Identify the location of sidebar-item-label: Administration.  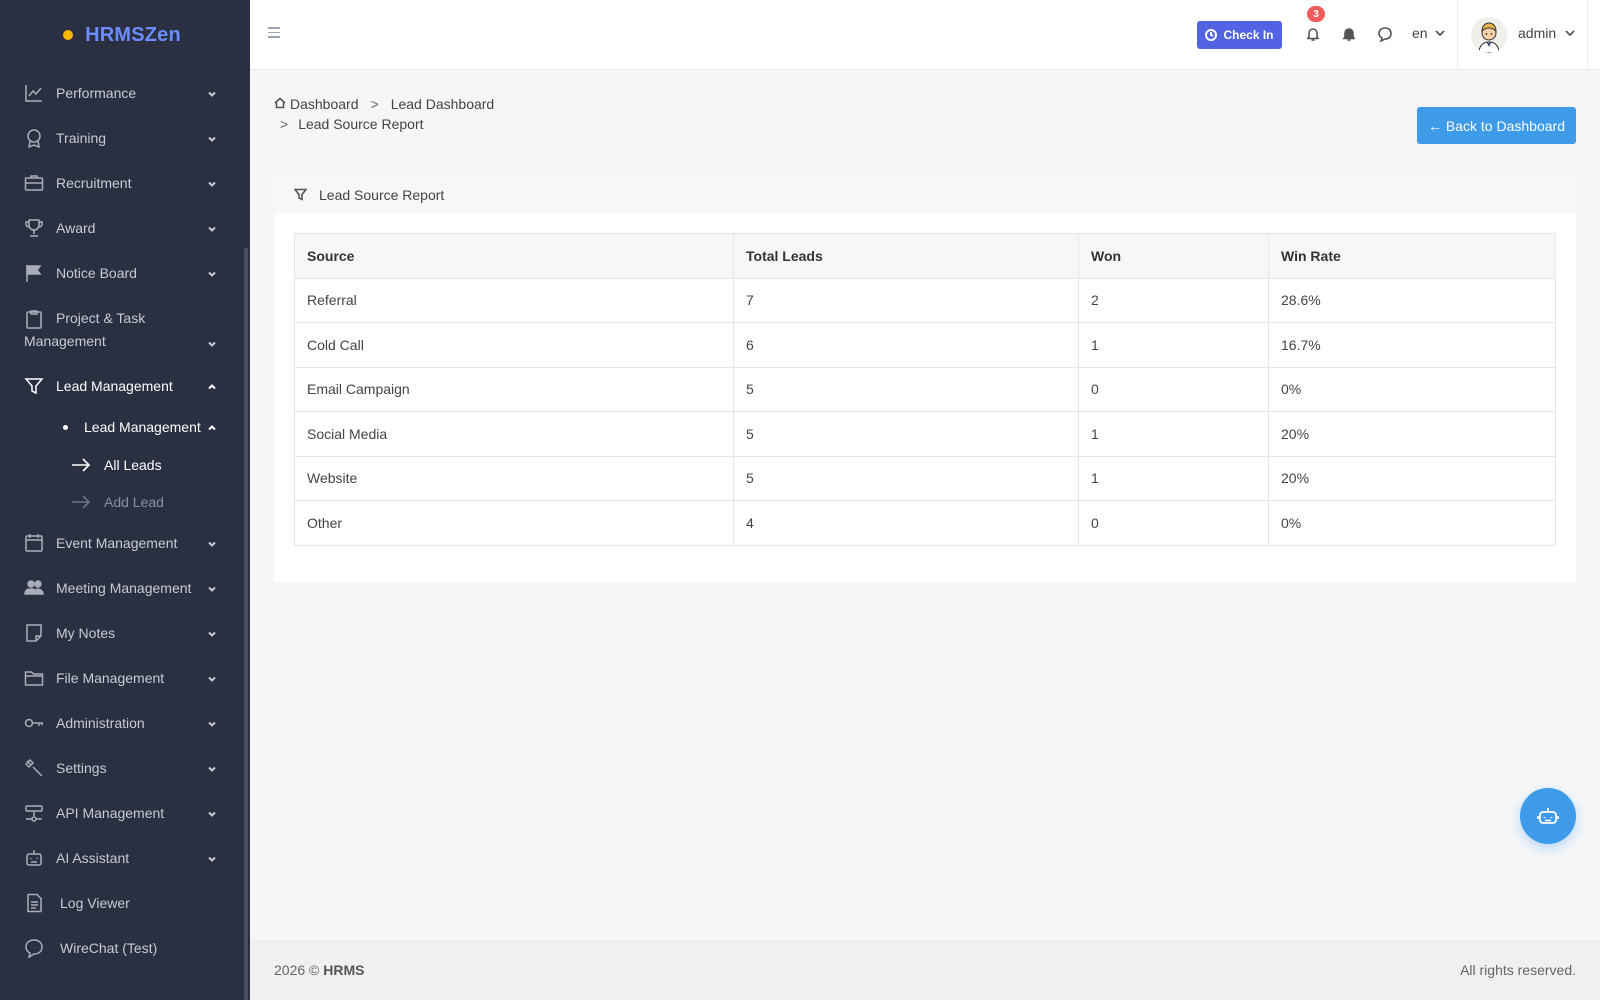
(100, 722).